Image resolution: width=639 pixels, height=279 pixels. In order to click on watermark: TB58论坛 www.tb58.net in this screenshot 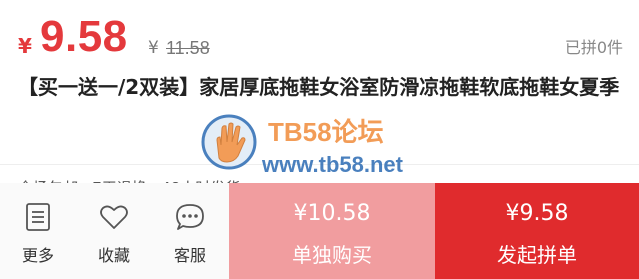, I will do `click(335, 145)`.